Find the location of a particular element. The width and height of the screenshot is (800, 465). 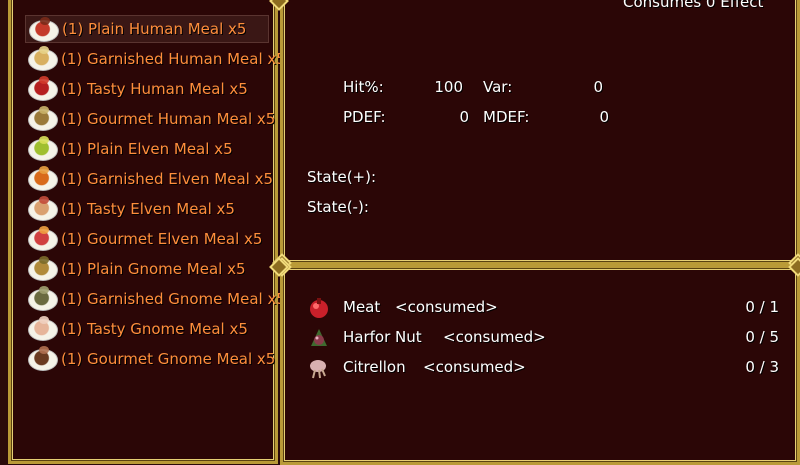

material-count: 0 / 5 is located at coordinates (762, 337).